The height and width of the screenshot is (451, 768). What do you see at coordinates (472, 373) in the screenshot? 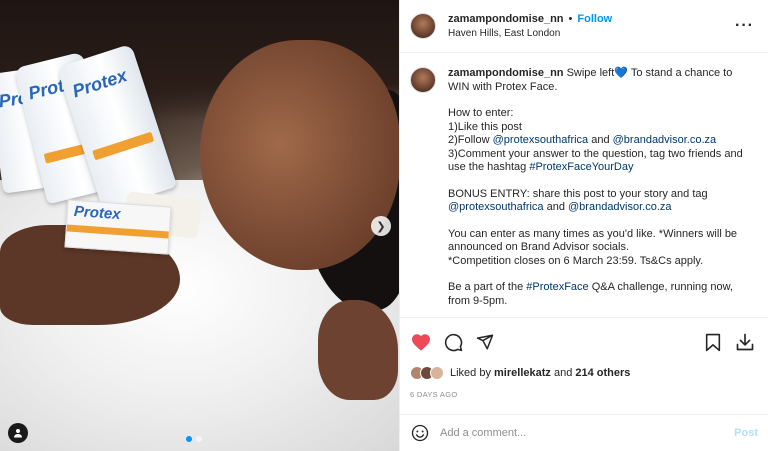
I see `text: Liked by` at bounding box center [472, 373].